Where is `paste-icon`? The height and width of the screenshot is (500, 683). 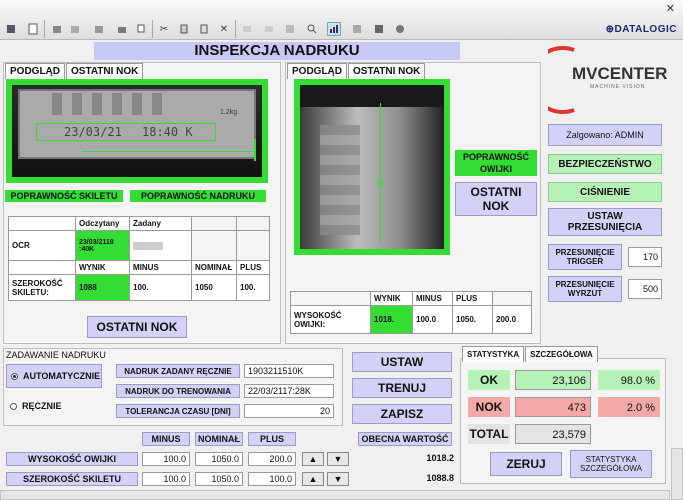 paste-icon is located at coordinates (184, 29).